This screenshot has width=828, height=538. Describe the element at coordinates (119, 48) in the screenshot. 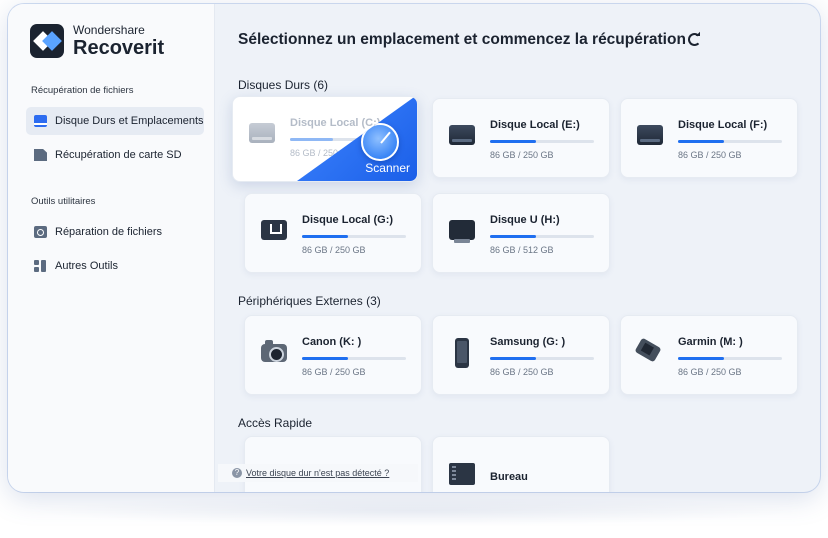

I see `brand-product: Recoverit` at that location.